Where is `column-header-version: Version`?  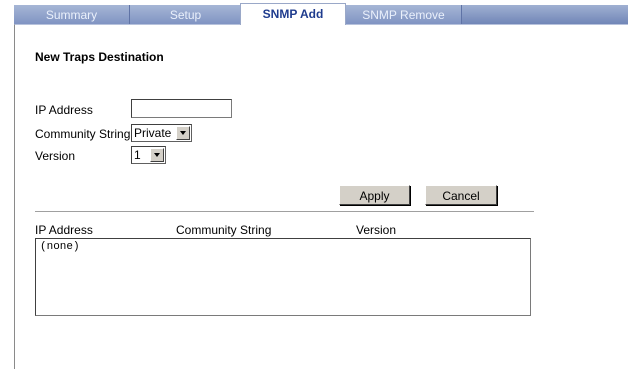 column-header-version: Version is located at coordinates (376, 230).